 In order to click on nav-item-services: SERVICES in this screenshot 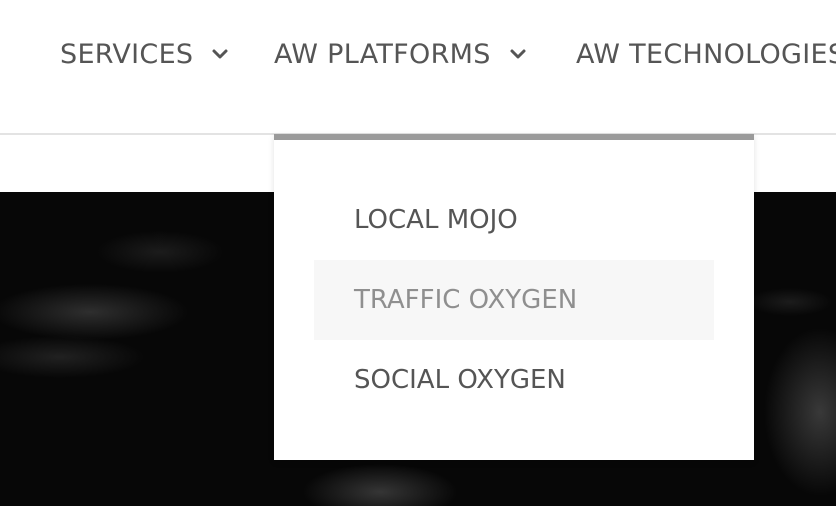, I will do `click(144, 54)`.